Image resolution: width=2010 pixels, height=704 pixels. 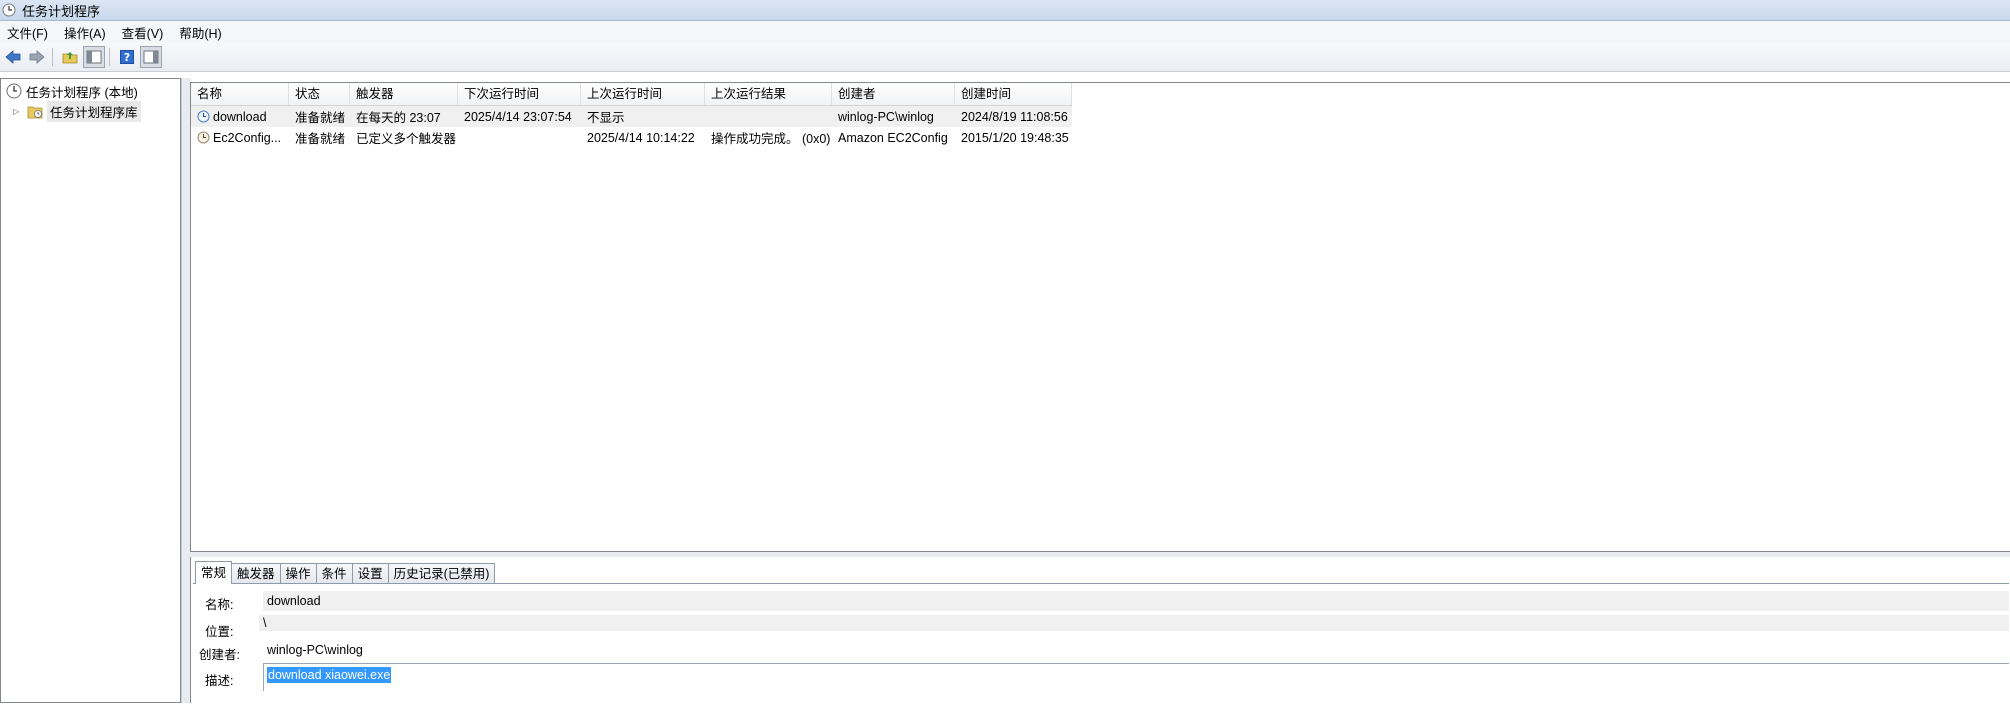 What do you see at coordinates (1136, 601) in the screenshot?
I see `name-field: download` at bounding box center [1136, 601].